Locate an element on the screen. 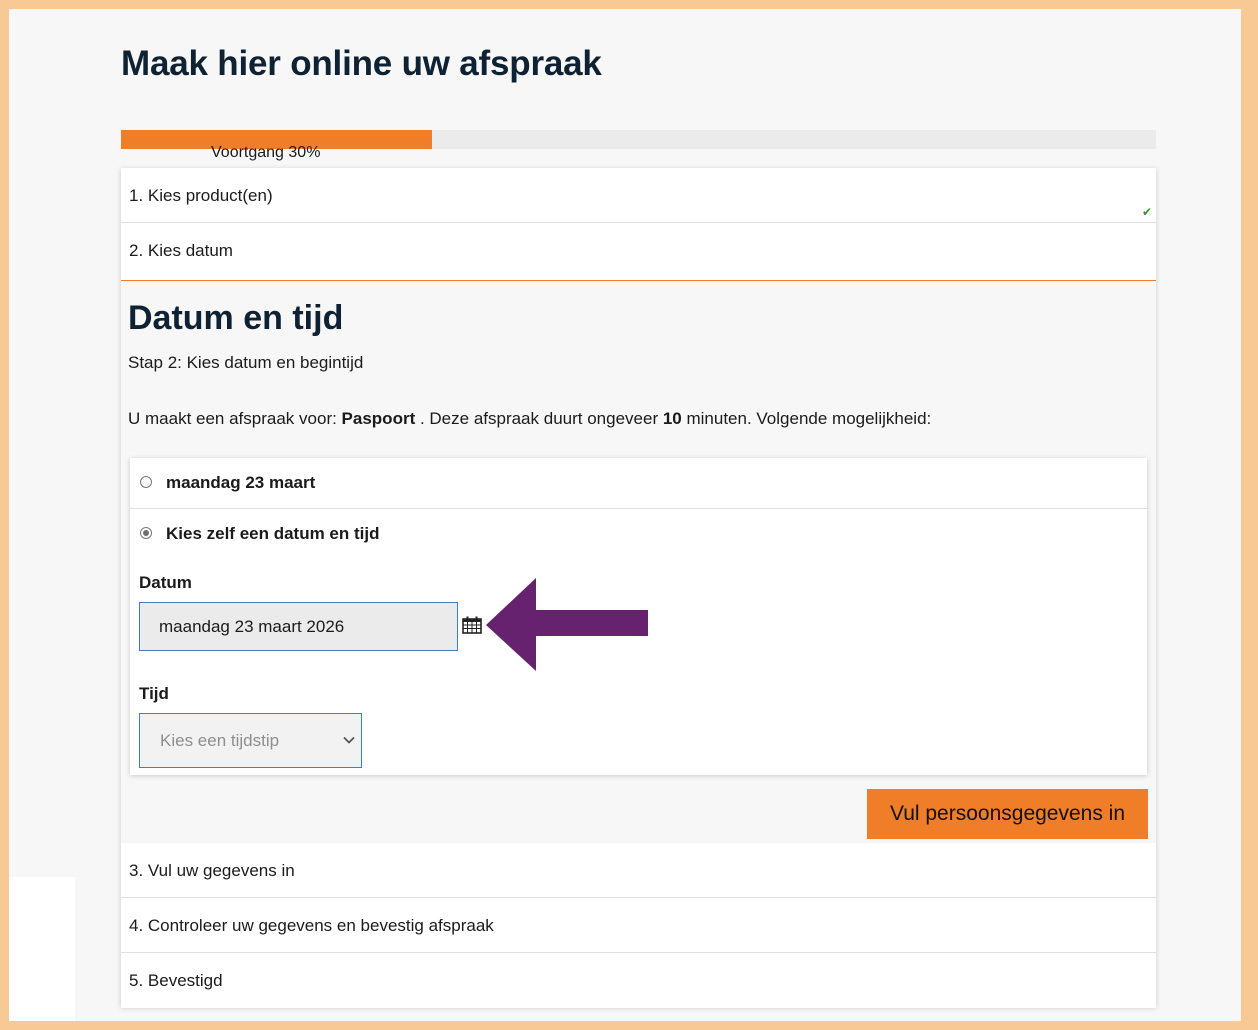  step-label: 2. Kies datum is located at coordinates (181, 250).